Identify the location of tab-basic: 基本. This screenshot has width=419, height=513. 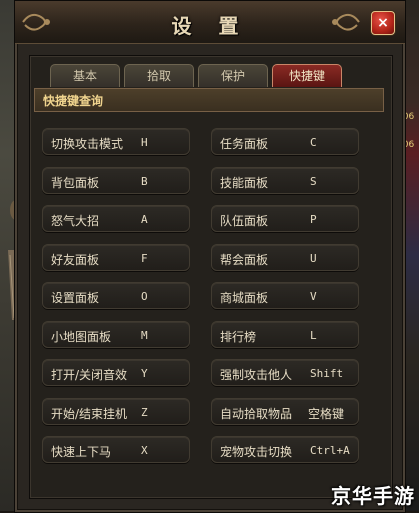
(85, 75).